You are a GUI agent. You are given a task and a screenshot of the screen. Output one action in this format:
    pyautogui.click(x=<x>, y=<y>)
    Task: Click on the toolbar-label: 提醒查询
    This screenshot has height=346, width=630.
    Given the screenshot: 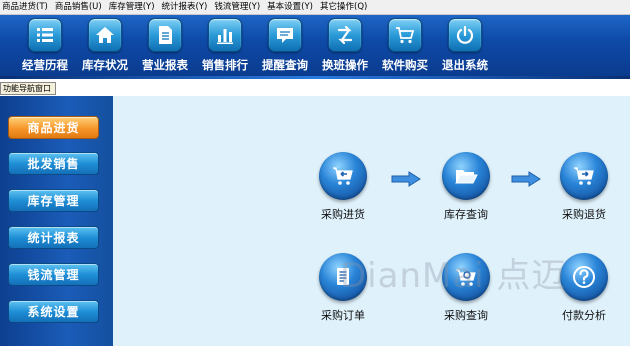 What is the action you would take?
    pyautogui.click(x=285, y=65)
    